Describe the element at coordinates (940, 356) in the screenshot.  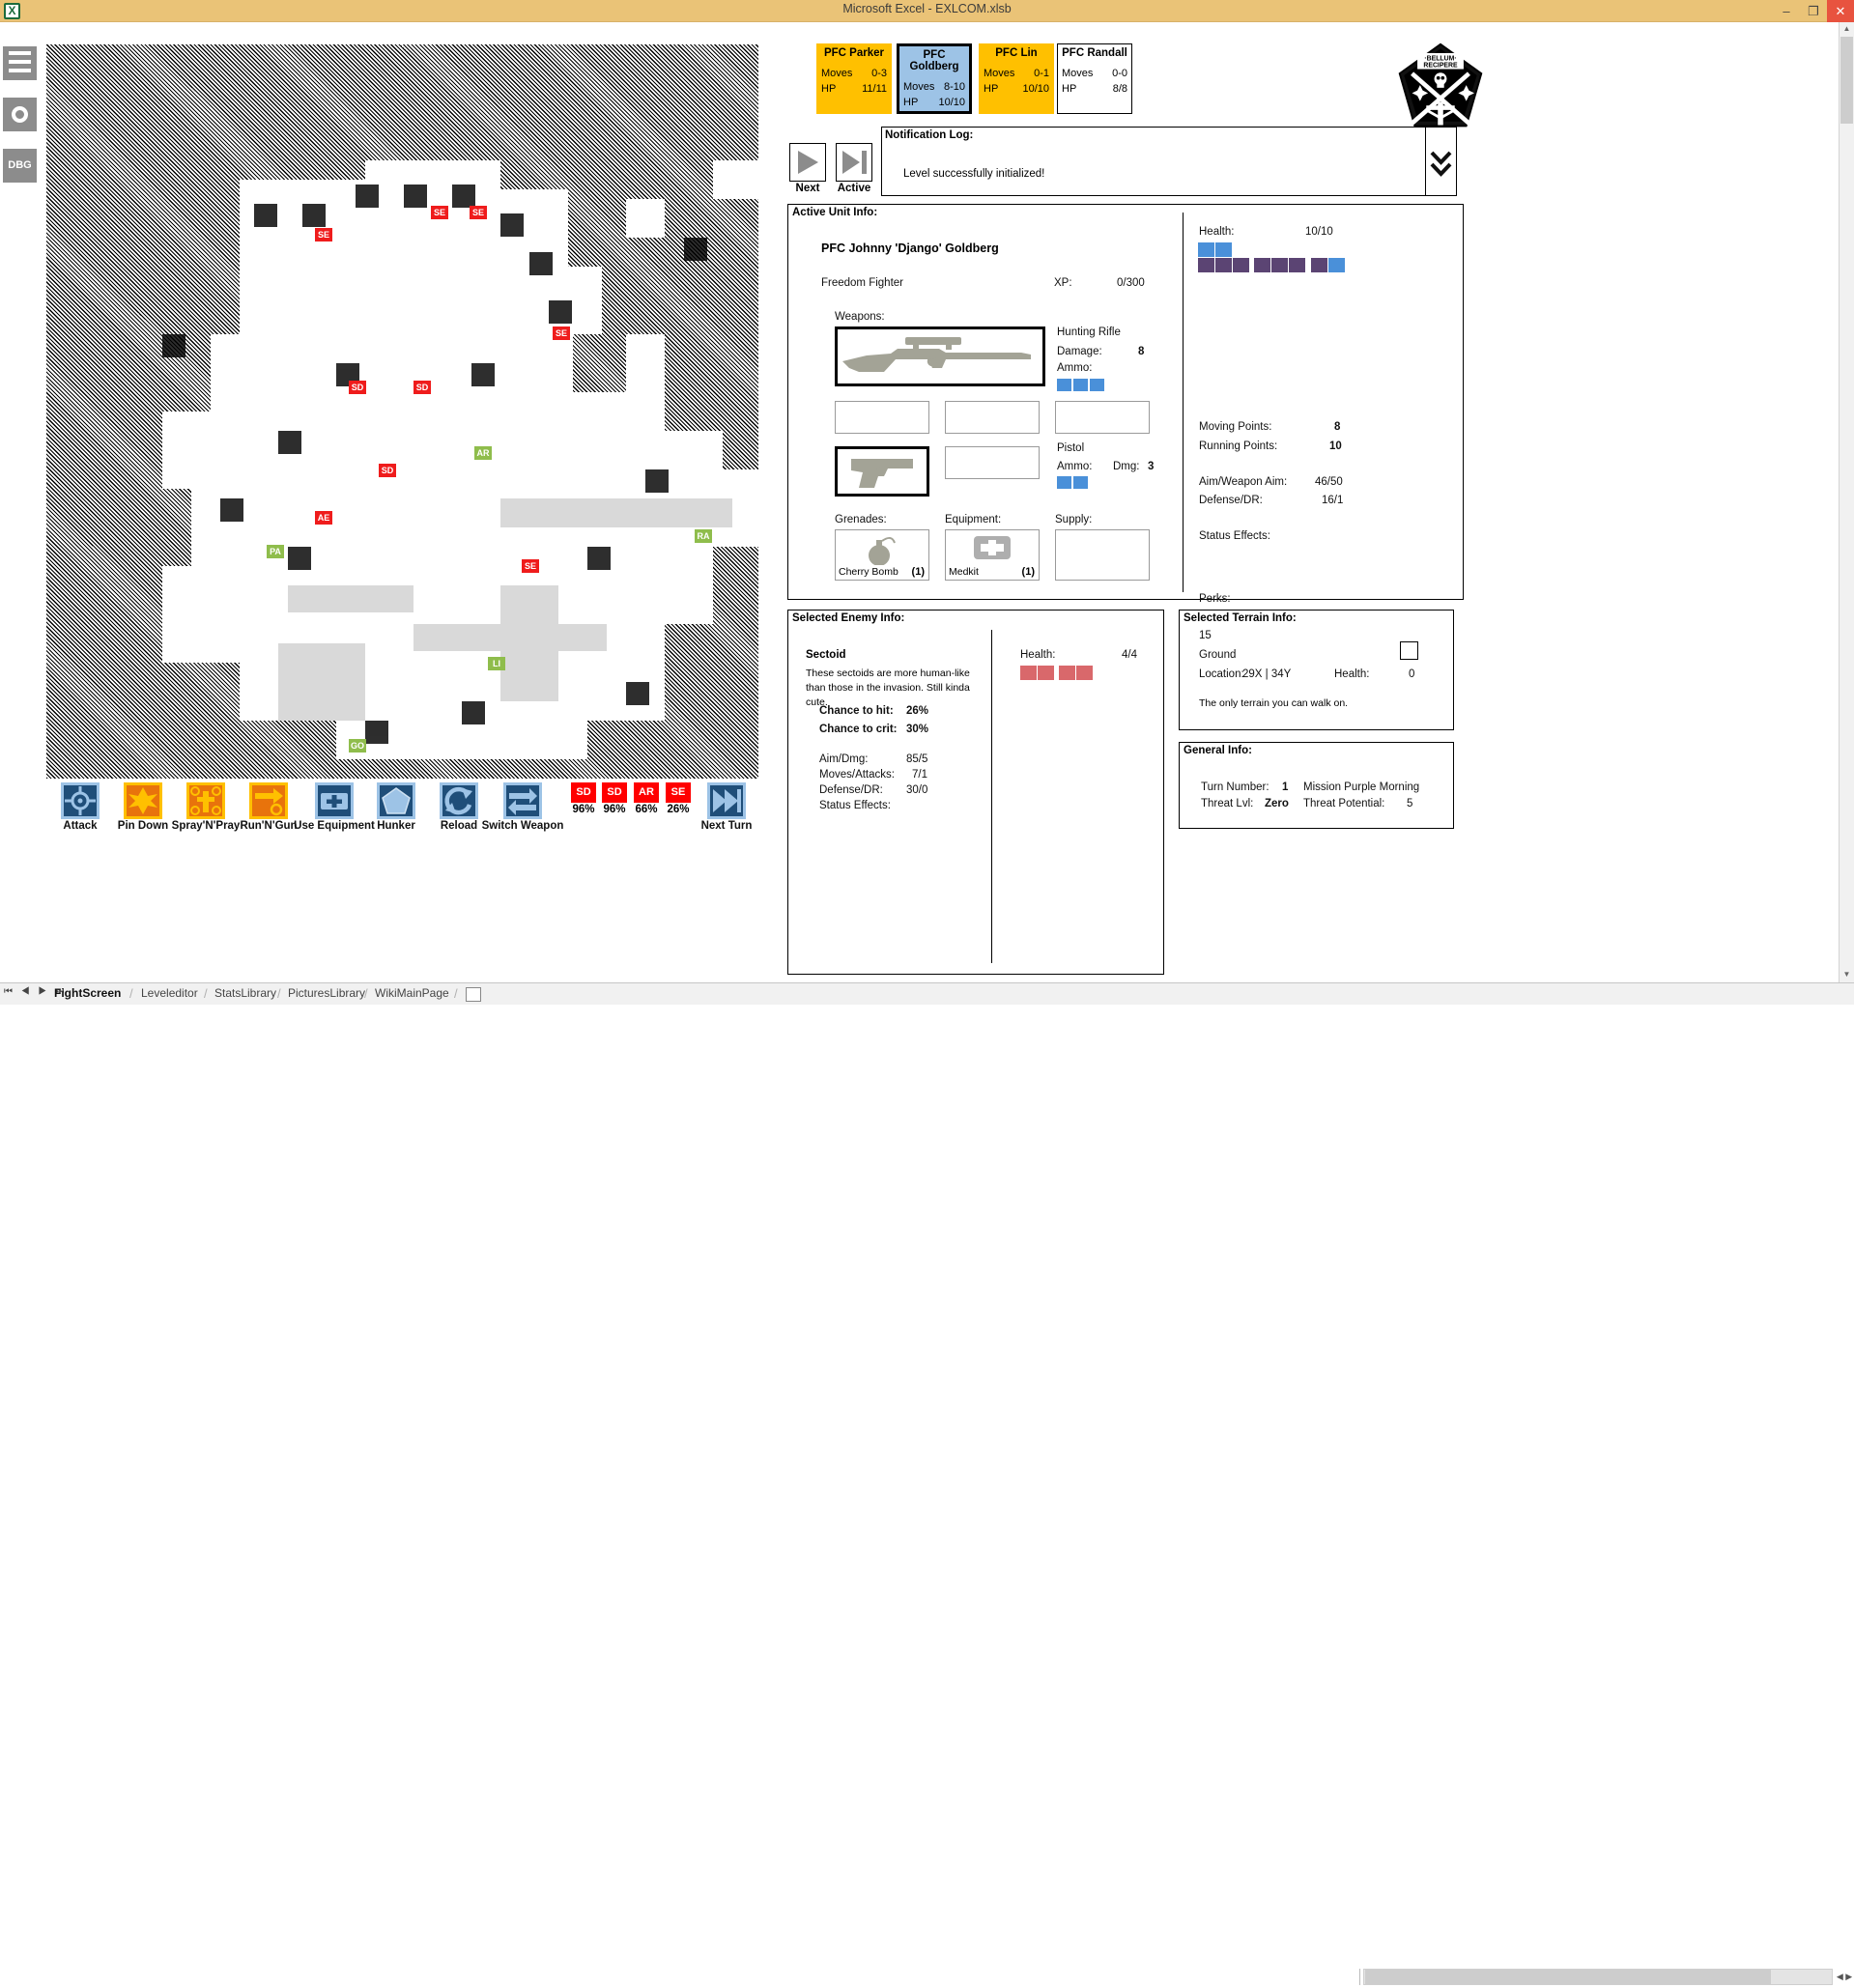
I see `primary-weapon-slot` at that location.